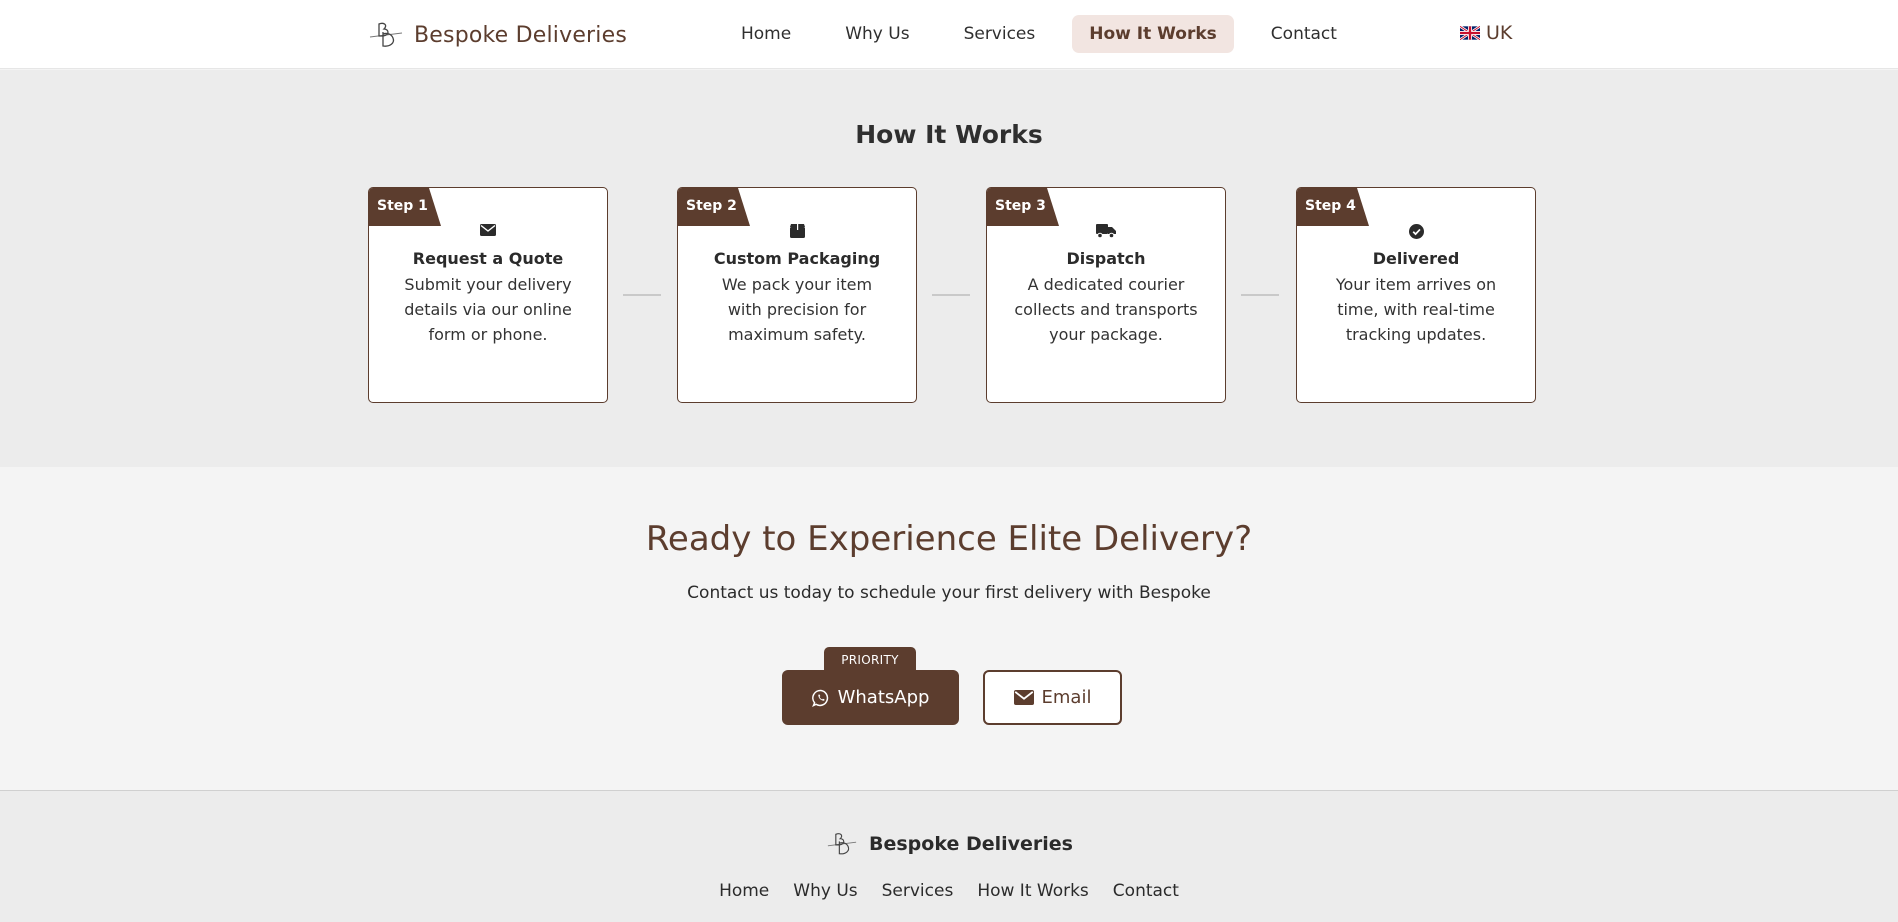 The height and width of the screenshot is (922, 1898). I want to click on whatsapp-button: WhatsApp, so click(870, 697).